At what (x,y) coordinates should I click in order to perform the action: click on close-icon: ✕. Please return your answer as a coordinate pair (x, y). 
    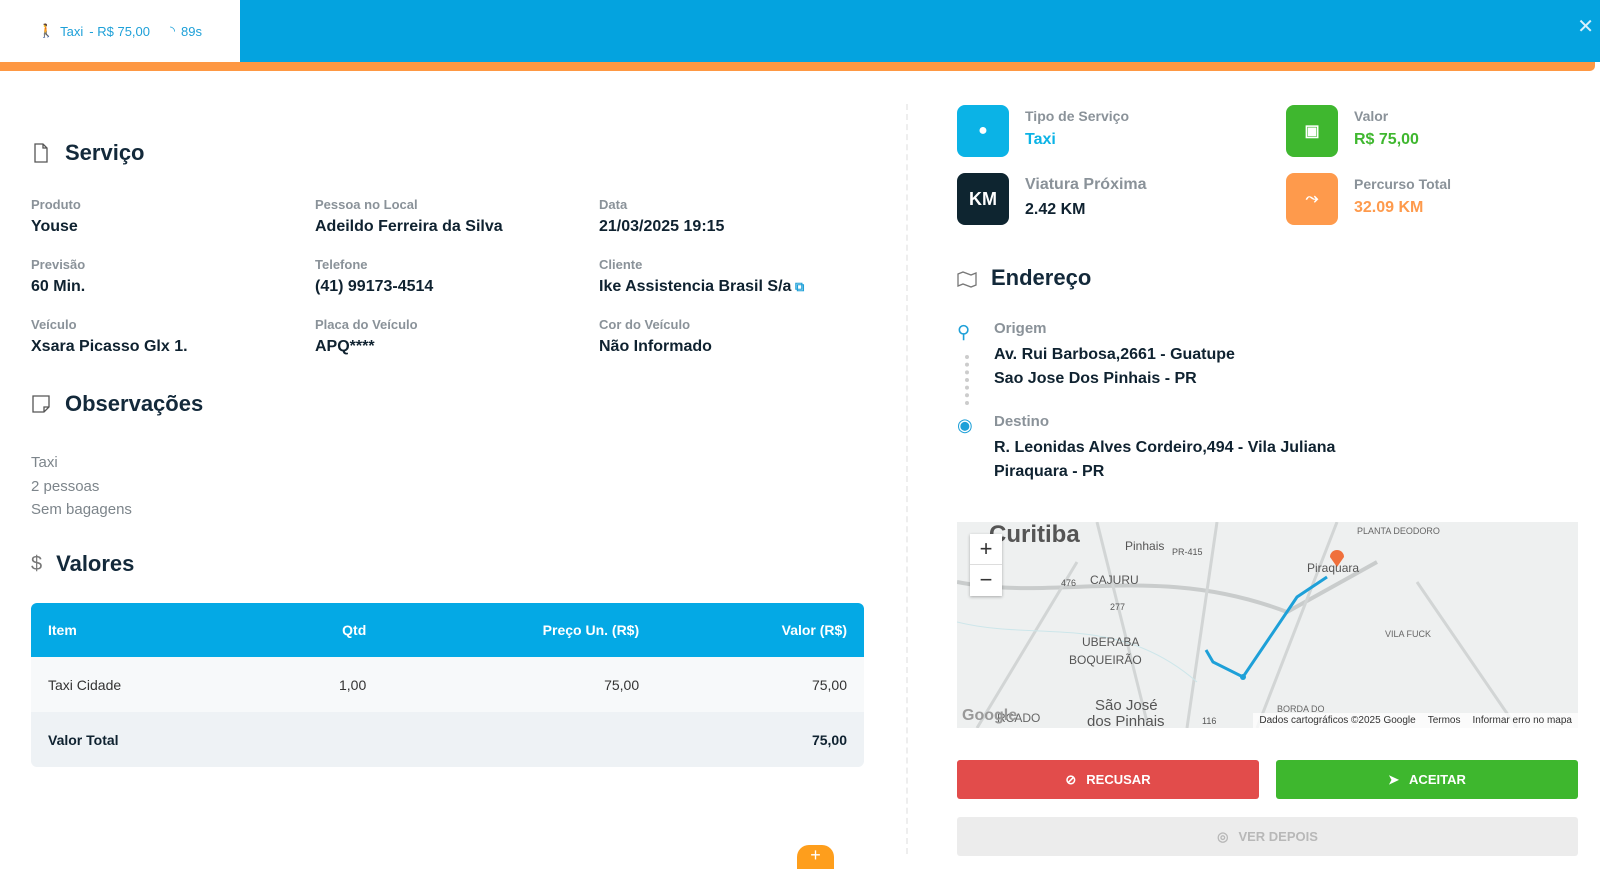
    Looking at the image, I should click on (1585, 26).